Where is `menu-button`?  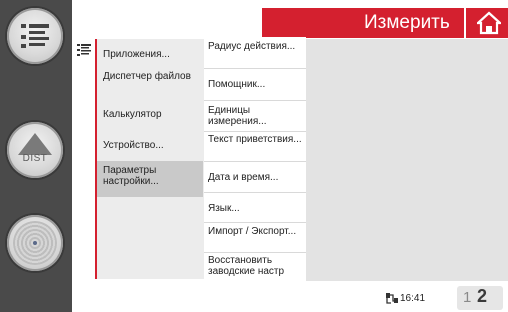 menu-button is located at coordinates (35, 36).